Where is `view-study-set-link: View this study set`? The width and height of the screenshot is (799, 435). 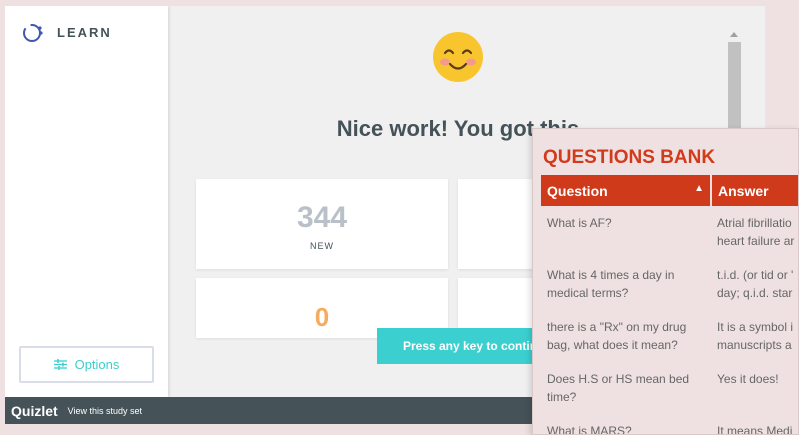 view-study-set-link: View this study set is located at coordinates (105, 411).